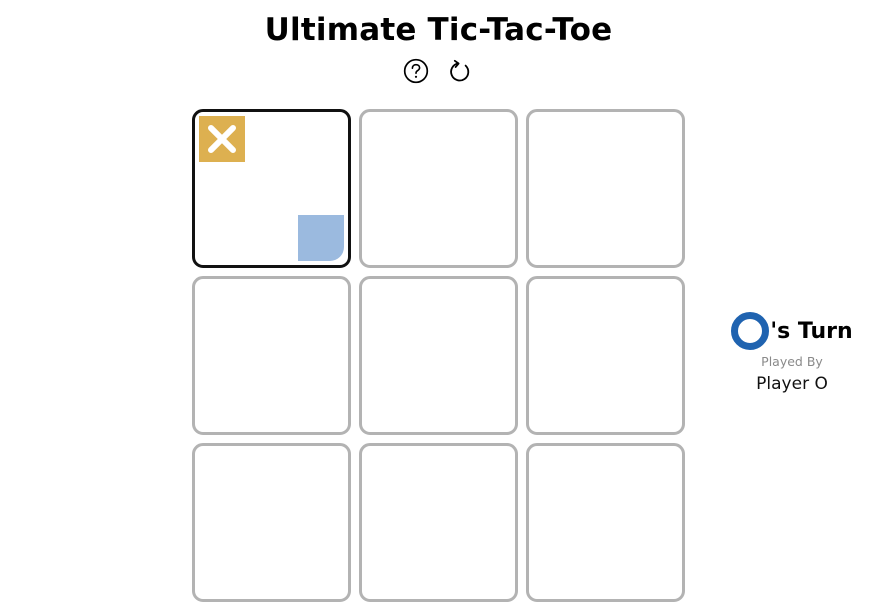 Image resolution: width=877 pixels, height=616 pixels. Describe the element at coordinates (321, 238) in the screenshot. I see `hover-cell-preview` at that location.